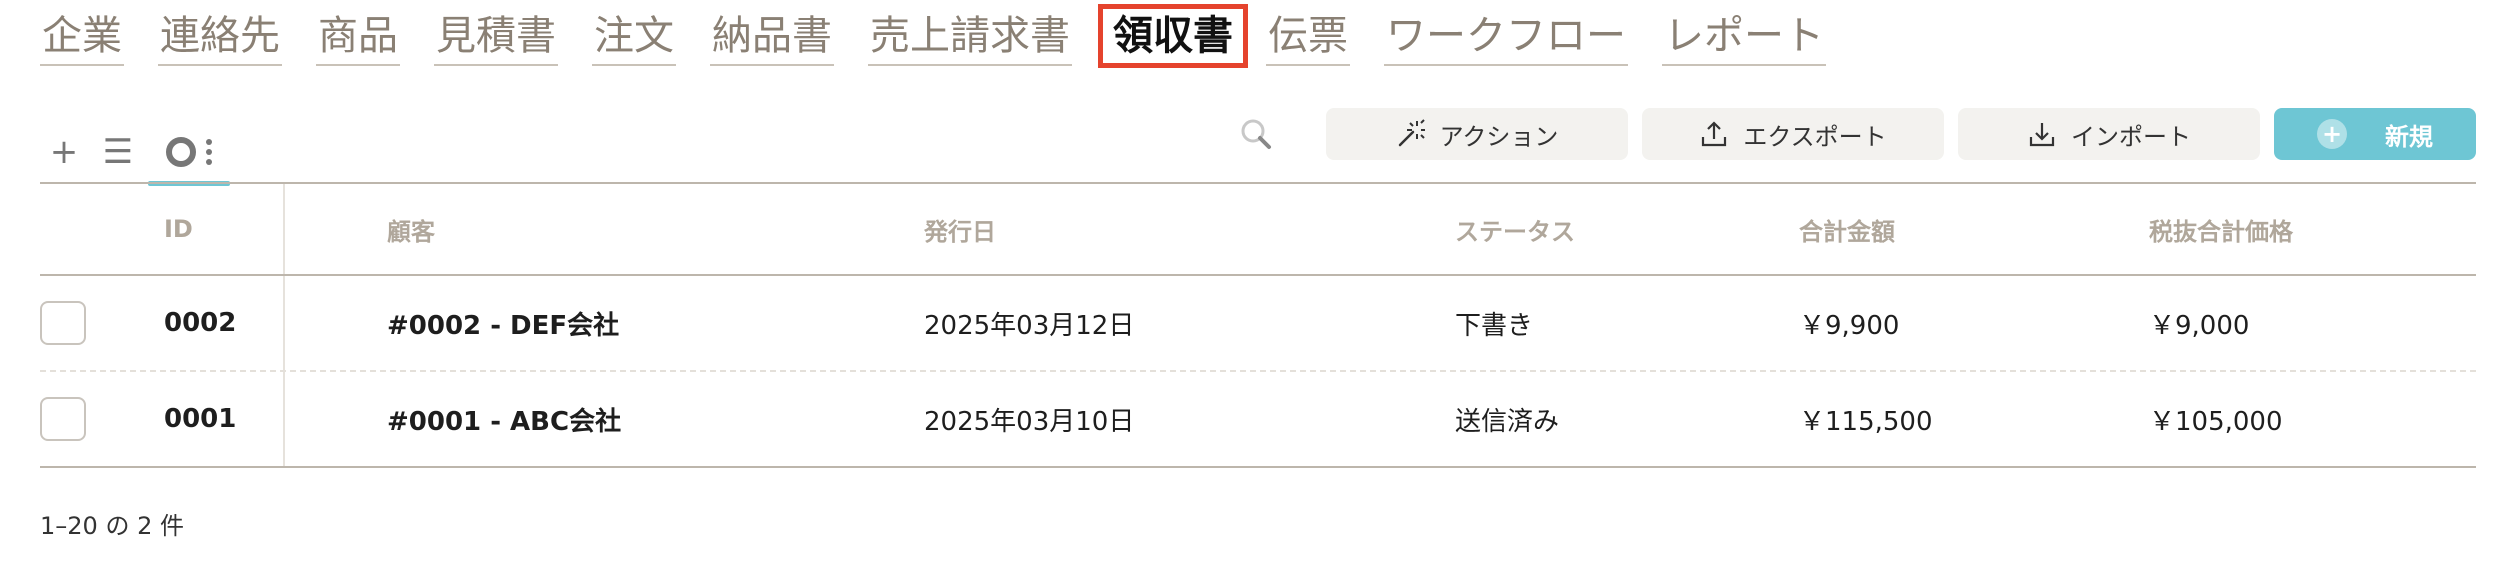 The width and height of the screenshot is (2516, 566). Describe the element at coordinates (1506, 37) in the screenshot. I see `nav-item-workflow: ワークフロー` at that location.